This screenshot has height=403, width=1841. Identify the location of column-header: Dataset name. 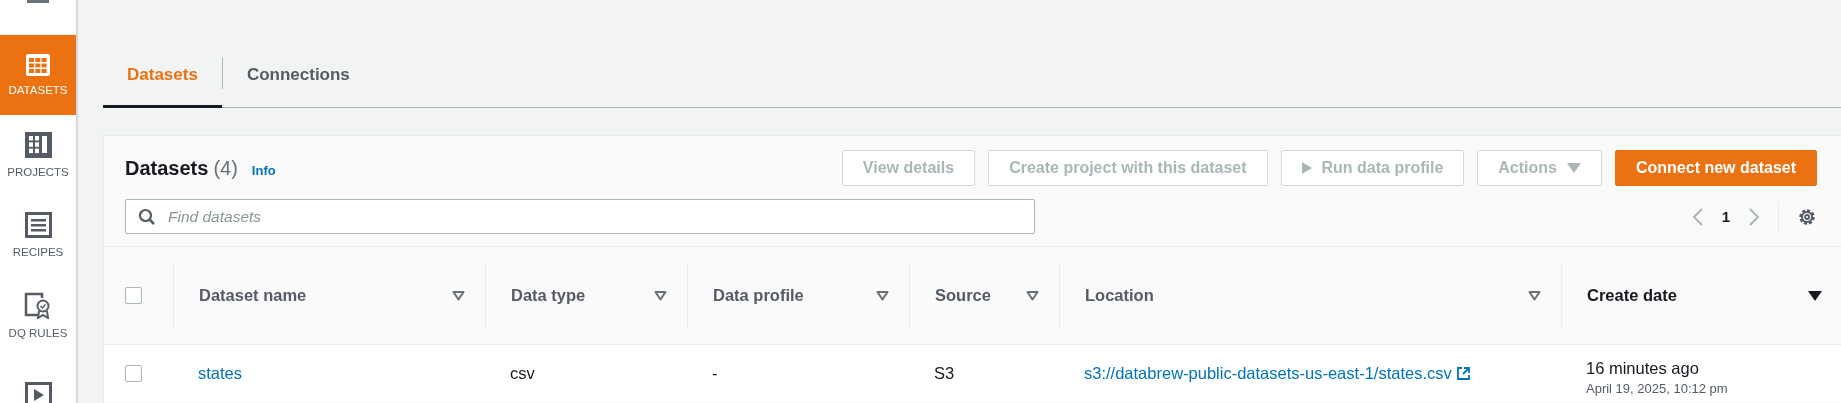
(253, 295).